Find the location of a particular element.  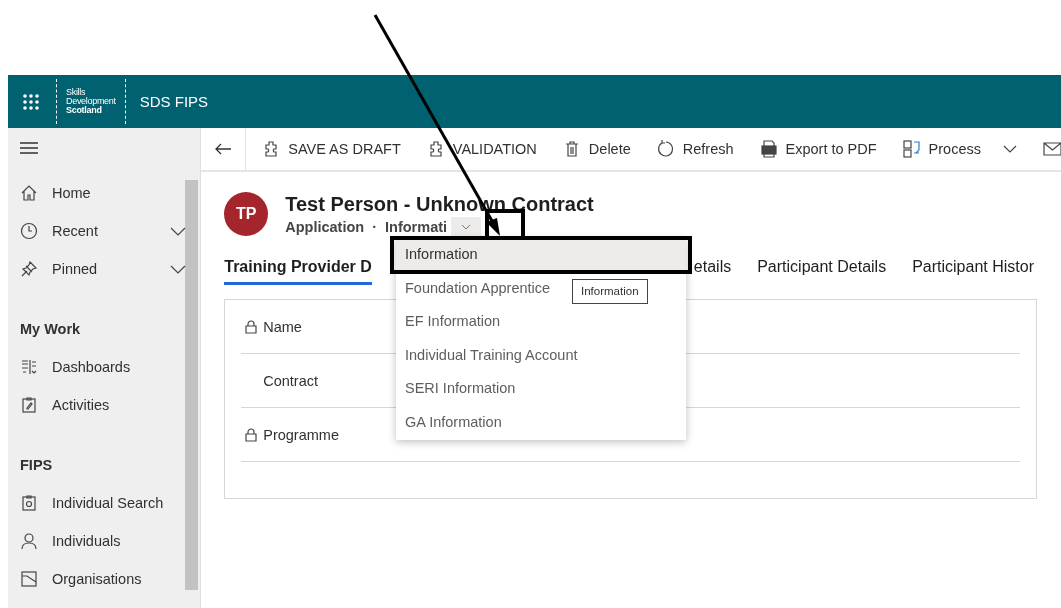

menu-item: SERI Information is located at coordinates (460, 388).